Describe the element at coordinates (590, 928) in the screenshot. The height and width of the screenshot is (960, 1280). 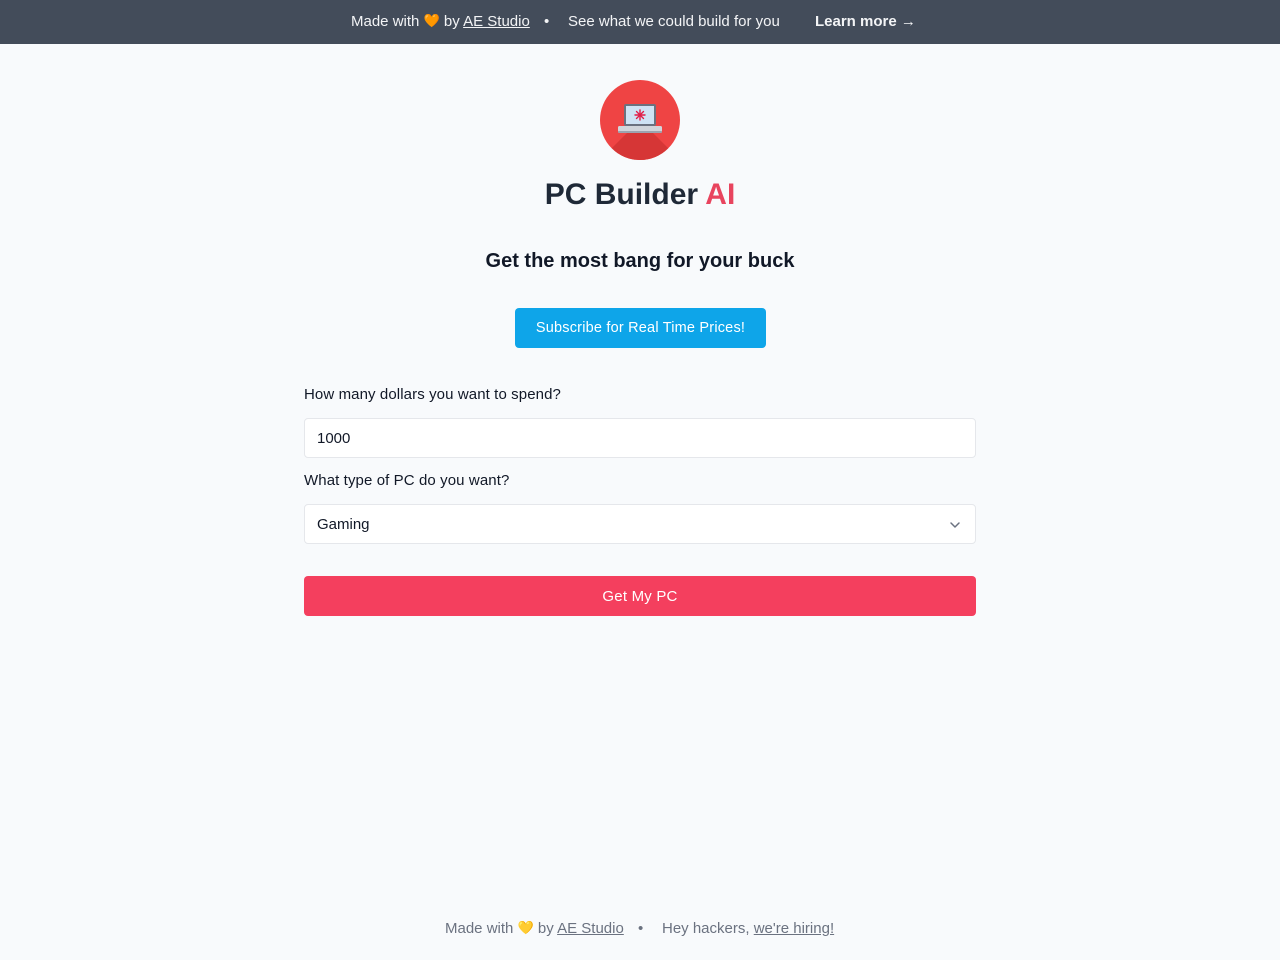
I see `footer-ae-studio-link: AE Studio` at that location.